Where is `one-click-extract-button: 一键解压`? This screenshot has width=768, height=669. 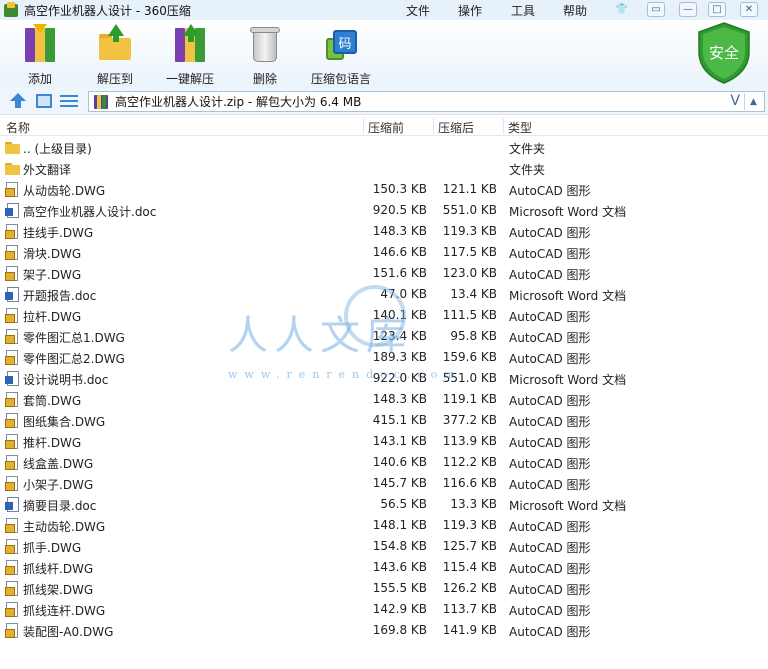 one-click-extract-button: 一键解压 is located at coordinates (190, 55).